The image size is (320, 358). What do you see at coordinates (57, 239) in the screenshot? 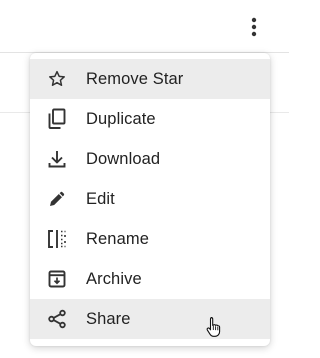
I see `rename-icon` at bounding box center [57, 239].